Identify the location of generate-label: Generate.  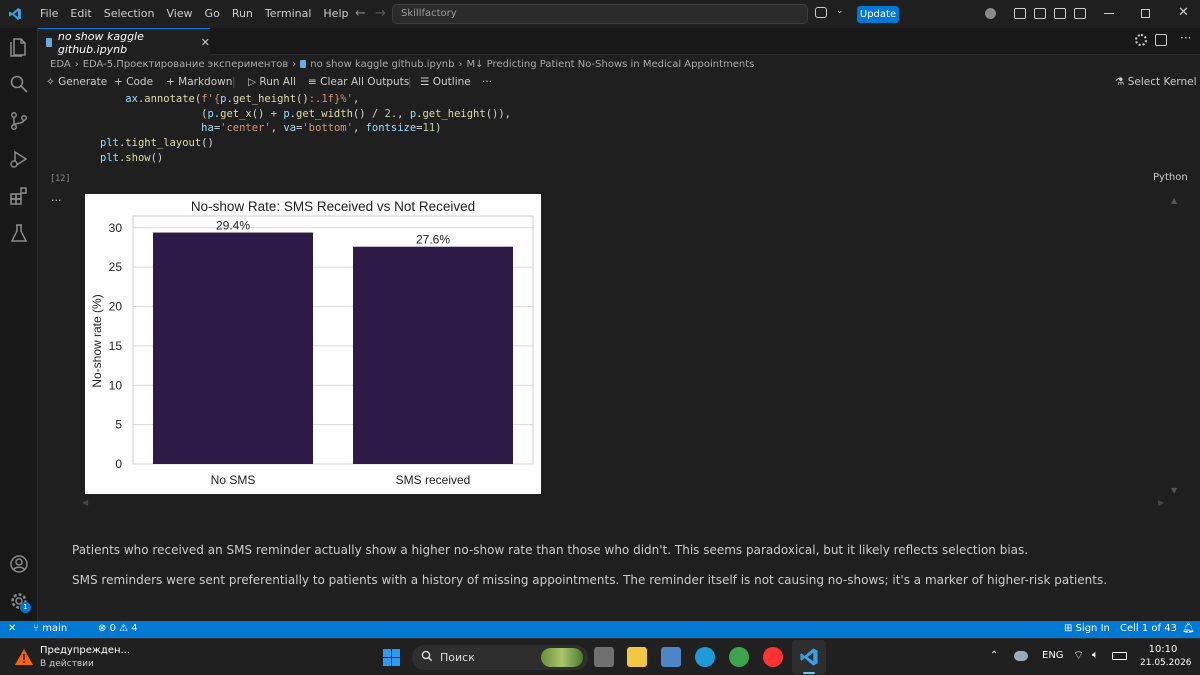
(83, 82).